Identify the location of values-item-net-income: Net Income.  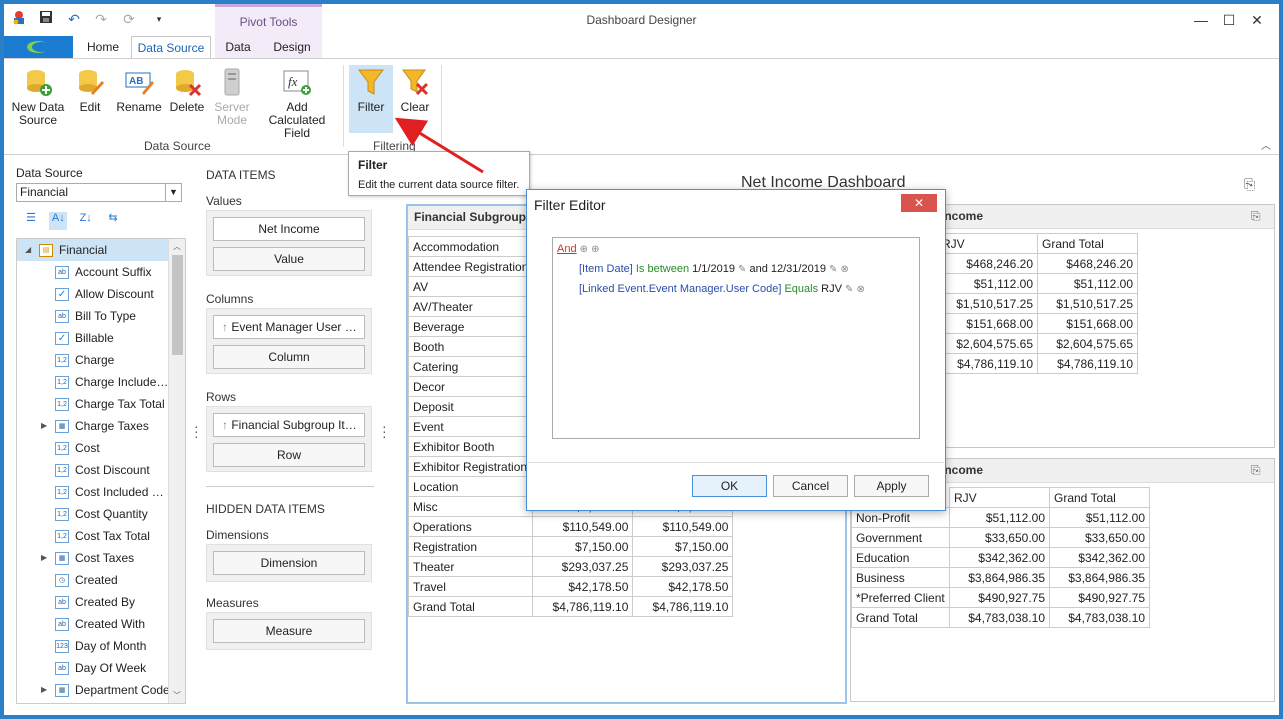
(289, 229).